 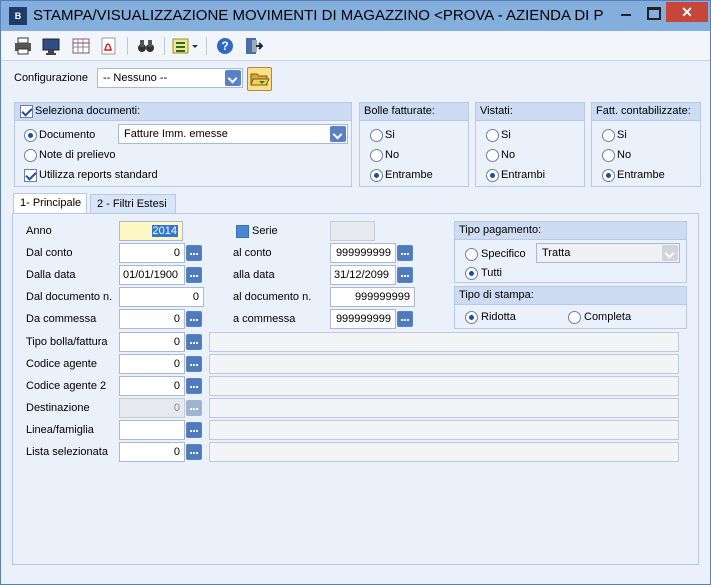 I want to click on note-prelievo-label: Note di prelievo, so click(x=77, y=155).